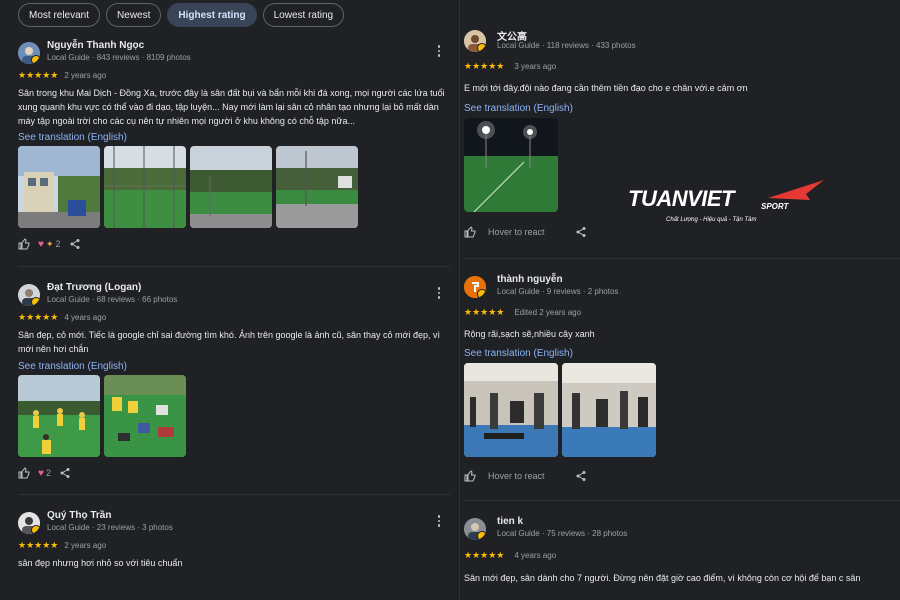 The width and height of the screenshot is (900, 600). I want to click on party-reaction-icon: ✦, so click(49, 243).